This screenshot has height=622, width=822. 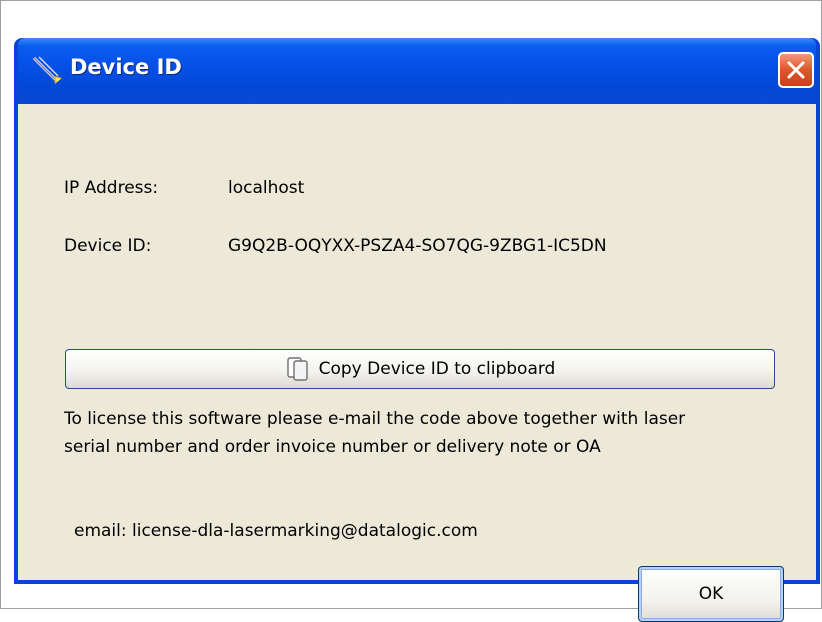 What do you see at coordinates (417, 246) in the screenshot?
I see `device-id-value: G9Q2B-OQYXX-PSZA4-SO7QG-9ZBG1-IC5DN` at bounding box center [417, 246].